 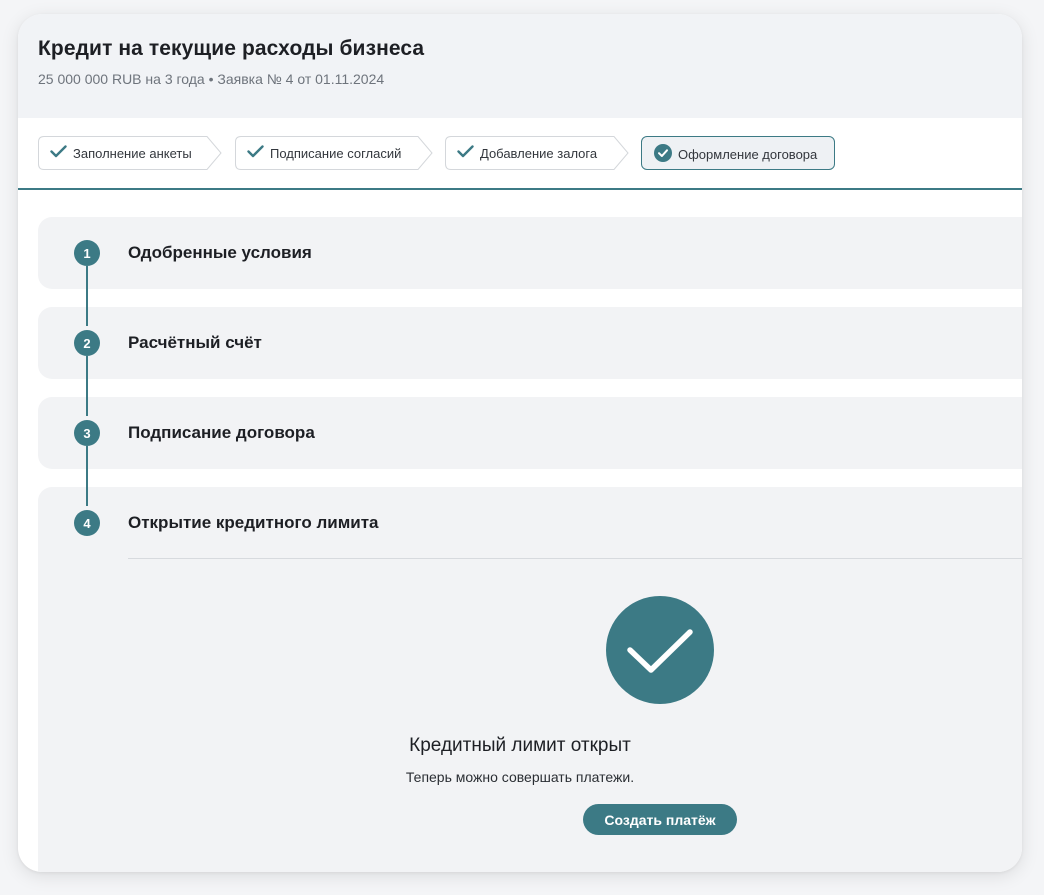 I want to click on progress-step-contract: Оформление договора, so click(x=738, y=153).